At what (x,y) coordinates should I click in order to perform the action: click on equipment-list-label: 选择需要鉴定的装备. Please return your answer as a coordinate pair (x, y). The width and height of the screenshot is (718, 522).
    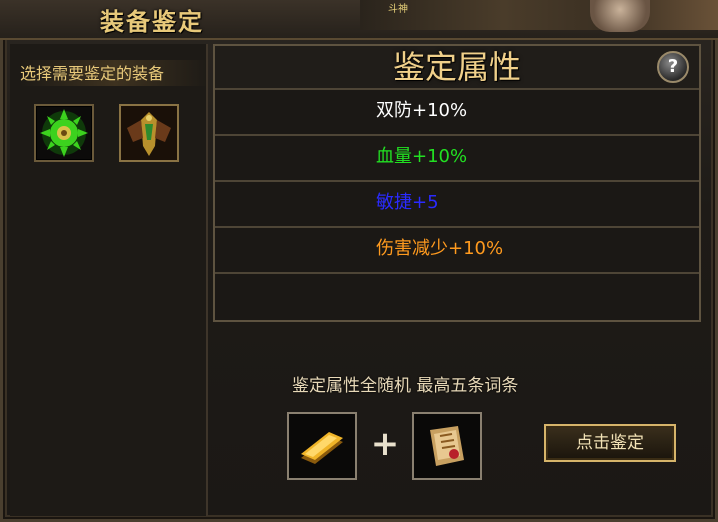
    Looking at the image, I should click on (115, 73).